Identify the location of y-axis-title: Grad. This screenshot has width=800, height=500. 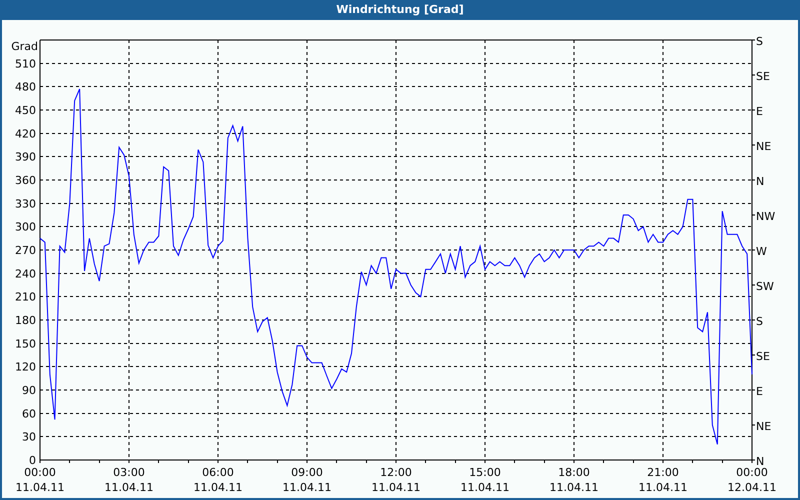
(24, 46).